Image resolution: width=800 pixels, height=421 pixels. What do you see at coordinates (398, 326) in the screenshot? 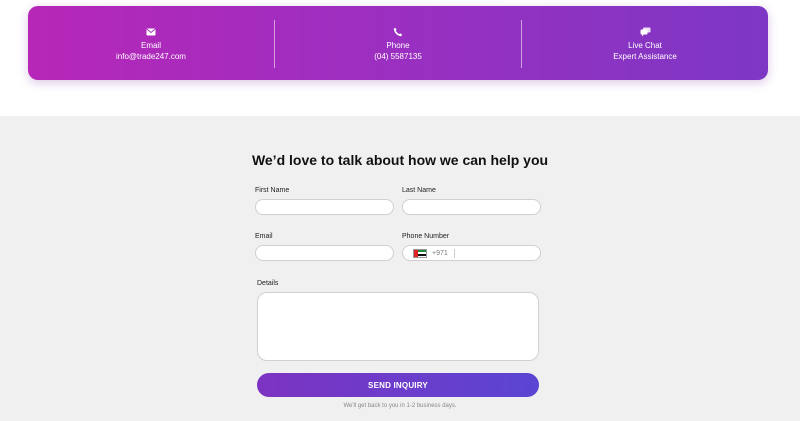
I see `details-textarea` at bounding box center [398, 326].